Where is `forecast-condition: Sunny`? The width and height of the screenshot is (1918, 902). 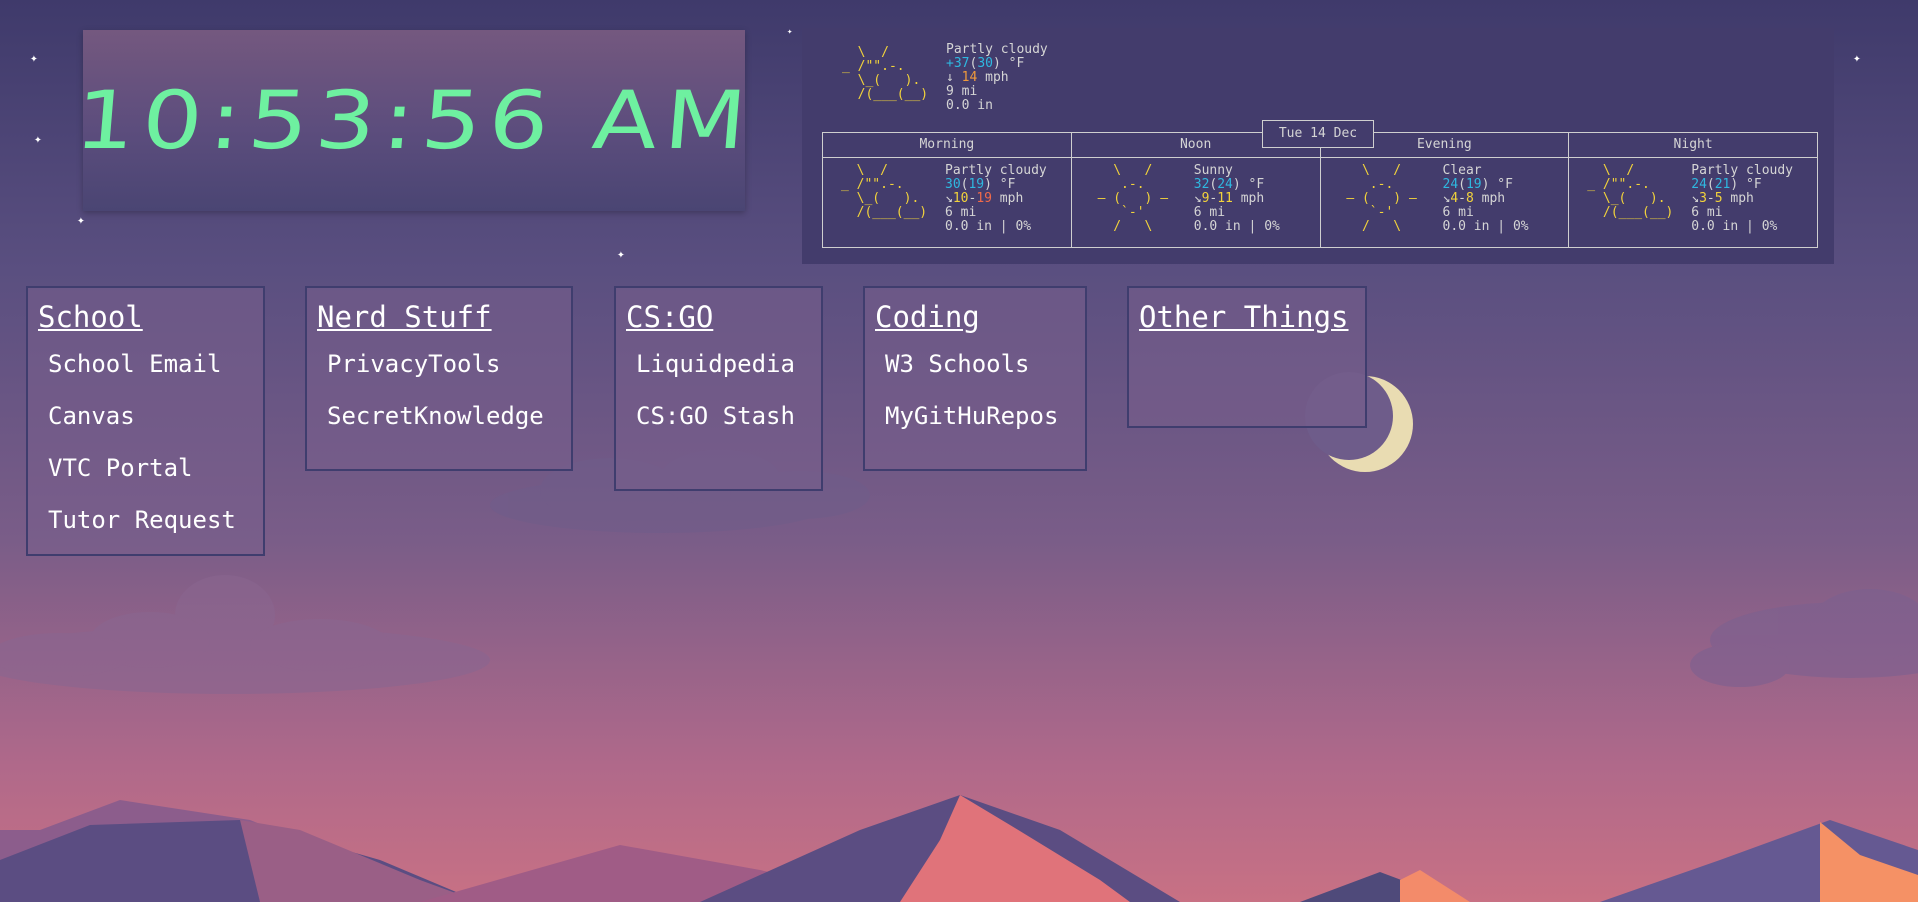 forecast-condition: Sunny is located at coordinates (1213, 170).